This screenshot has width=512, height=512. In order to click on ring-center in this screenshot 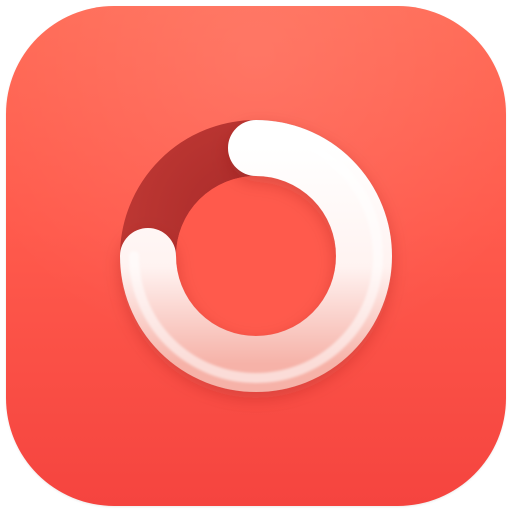, I will do `click(256, 256)`.